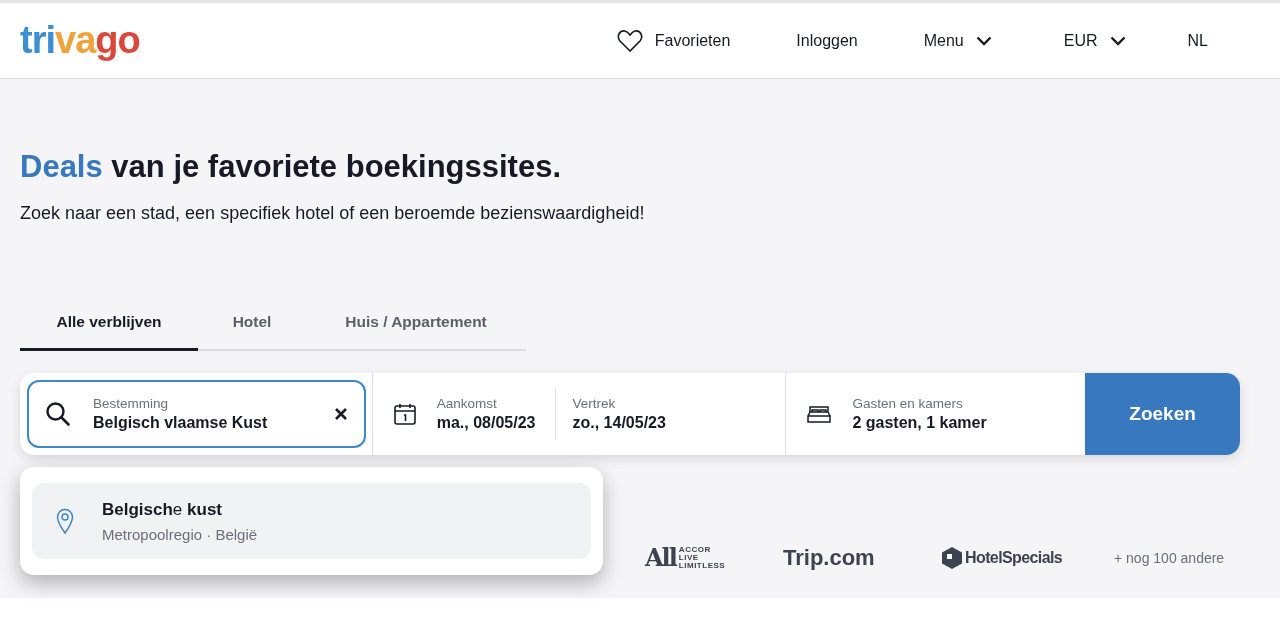 Image resolution: width=1280 pixels, height=628 pixels. Describe the element at coordinates (619, 423) in the screenshot. I see `field-value: zo., 14/05/23` at that location.